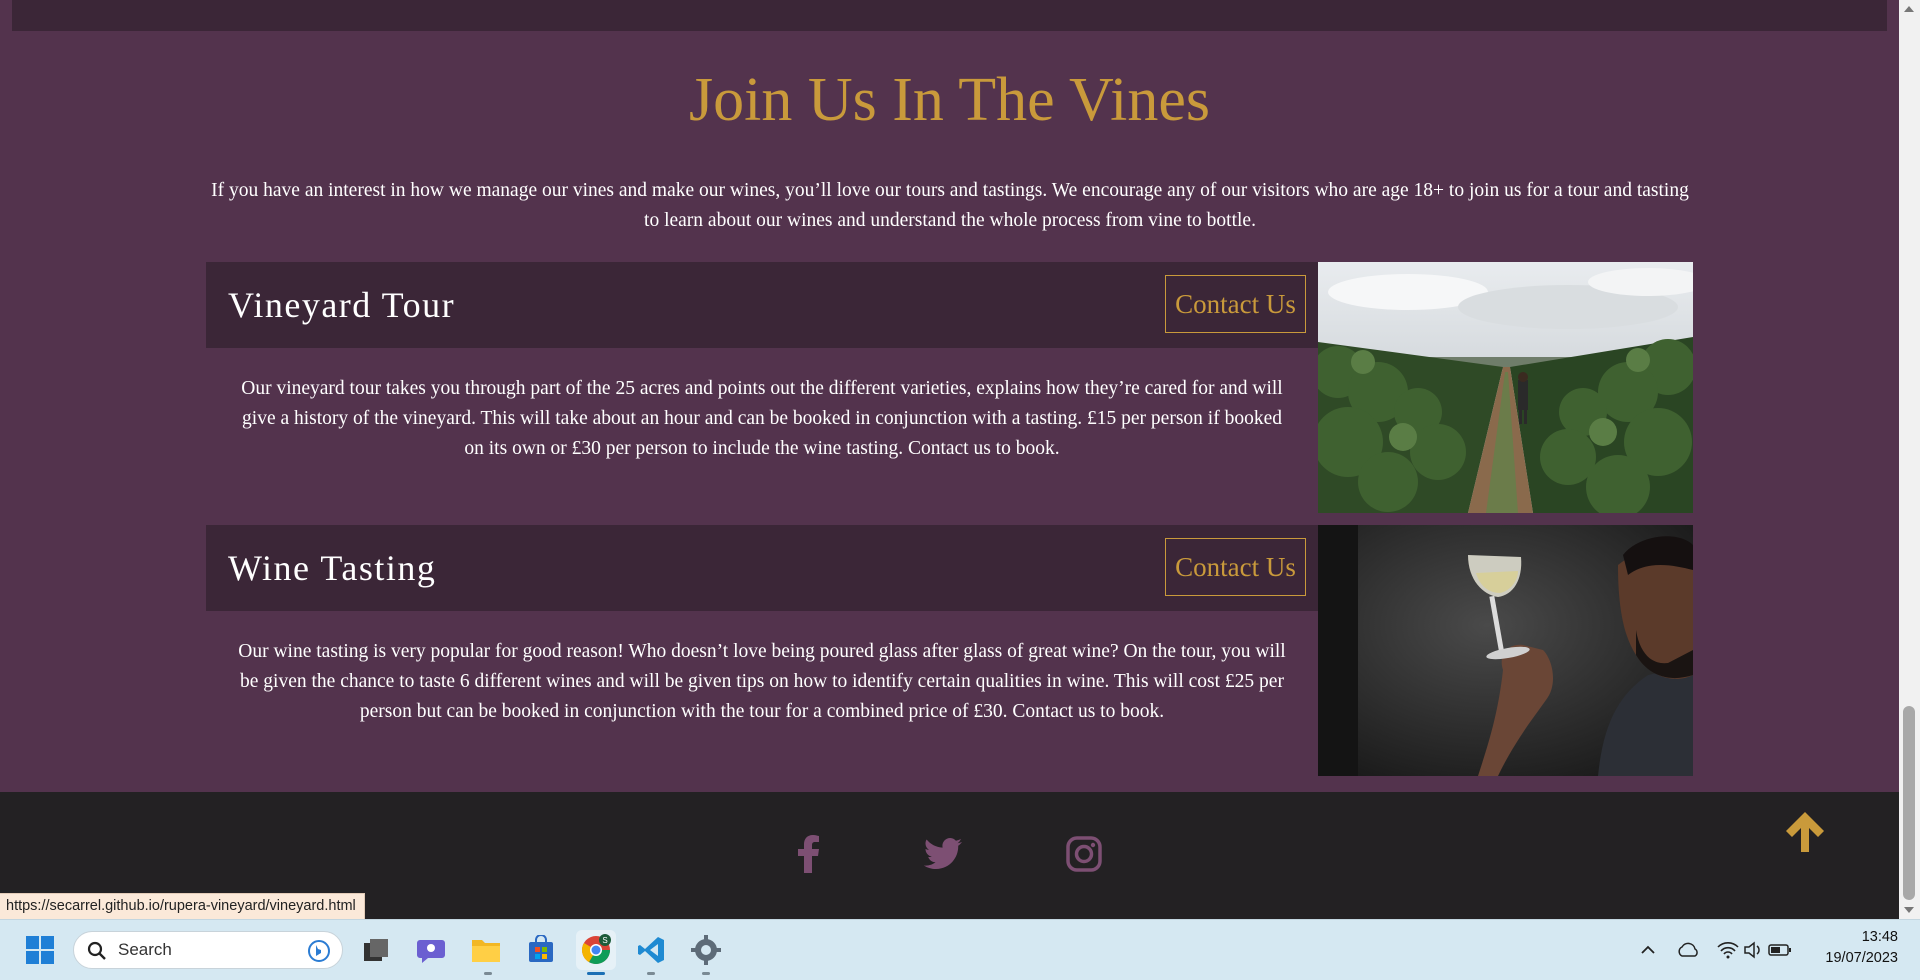  I want to click on battery-icon, so click(1780, 950).